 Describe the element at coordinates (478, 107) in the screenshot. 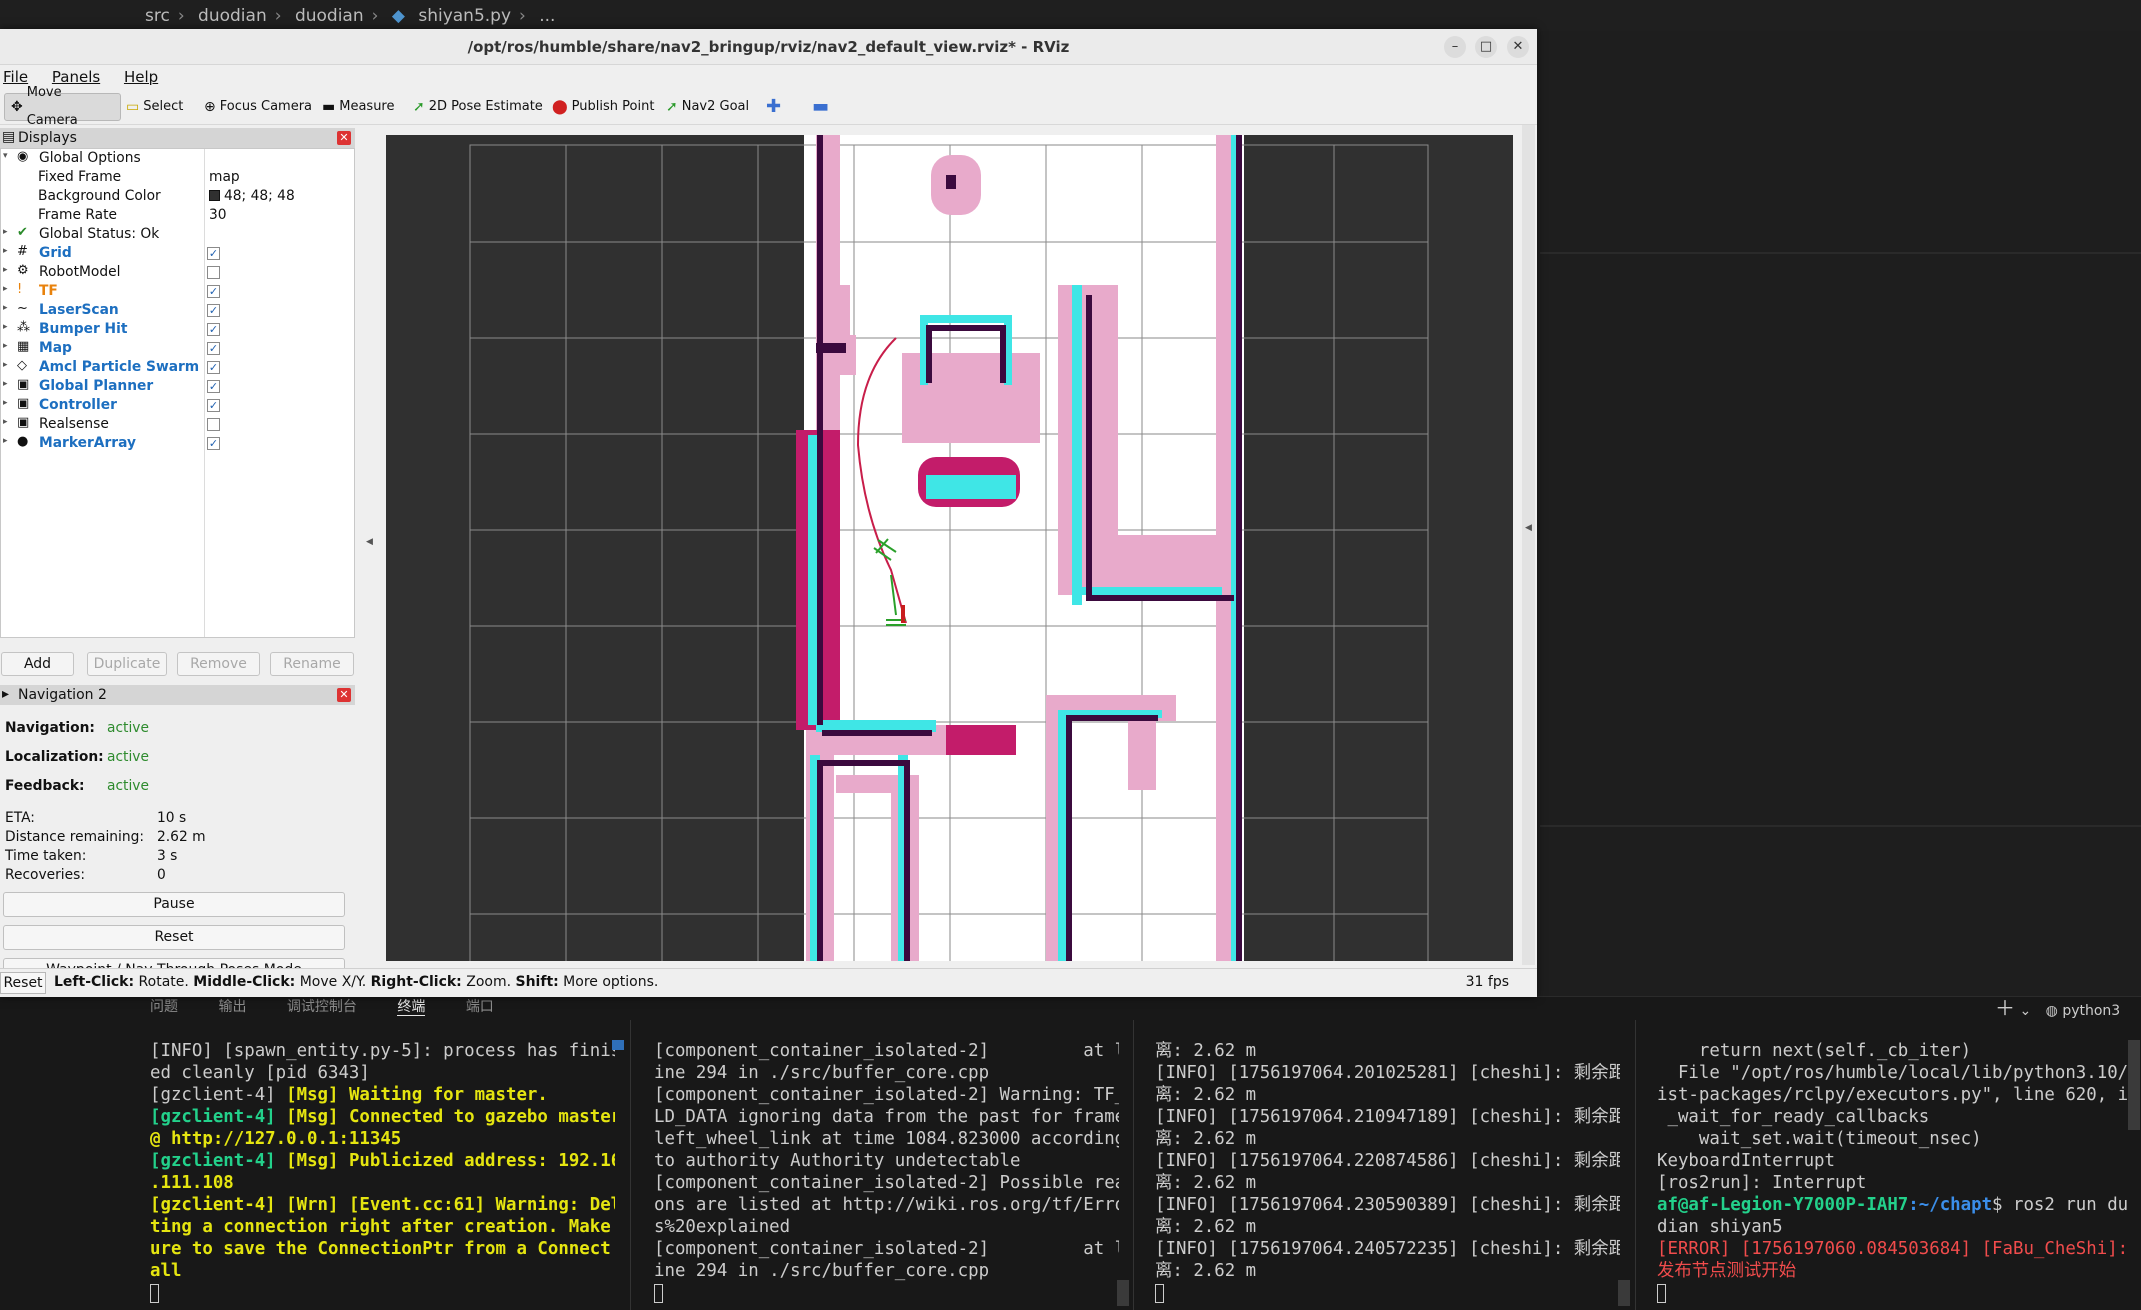

I see `pose-estimate-button: ➚ 2D Pose Estimate` at that location.